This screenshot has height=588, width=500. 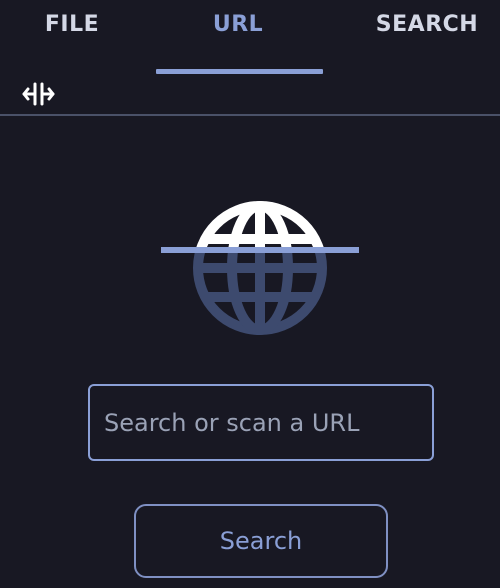 I want to click on split-arrows-icon, so click(x=39, y=94).